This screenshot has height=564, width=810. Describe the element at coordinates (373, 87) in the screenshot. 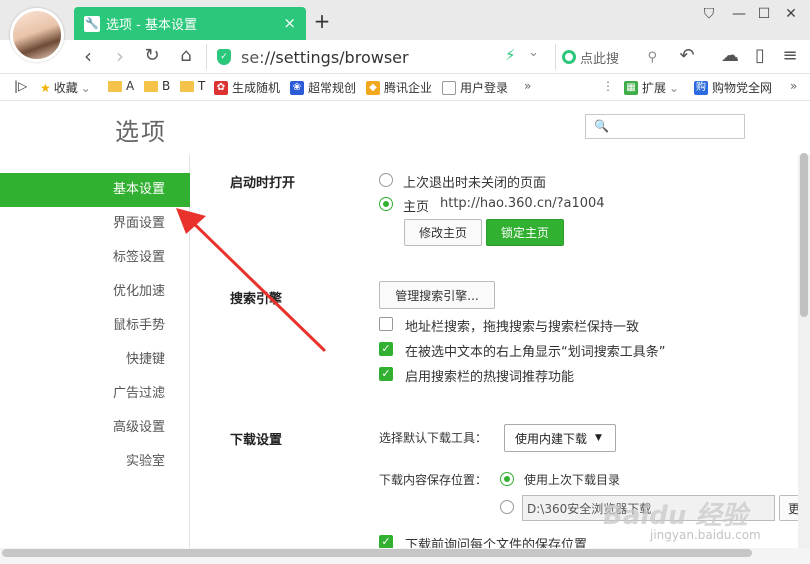

I see `tencent-icon: ◆` at that location.